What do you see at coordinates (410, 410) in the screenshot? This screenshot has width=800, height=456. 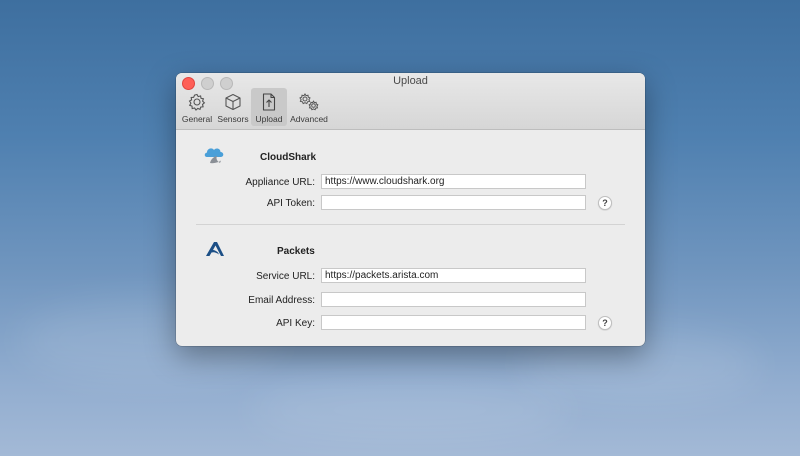 I see `background-cloud` at bounding box center [410, 410].